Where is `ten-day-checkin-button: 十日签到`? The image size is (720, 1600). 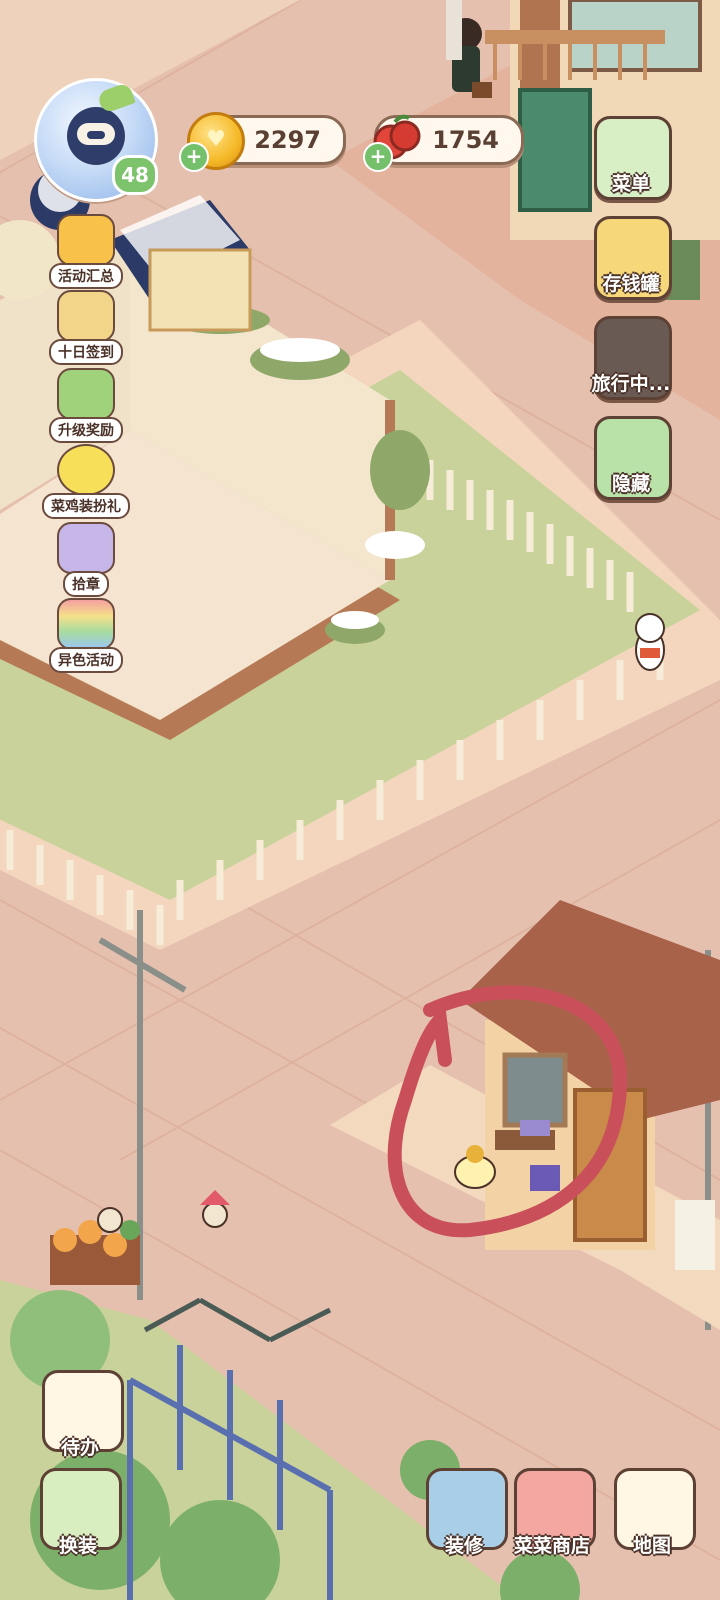
ten-day-checkin-button: 十日签到 is located at coordinates (86, 327).